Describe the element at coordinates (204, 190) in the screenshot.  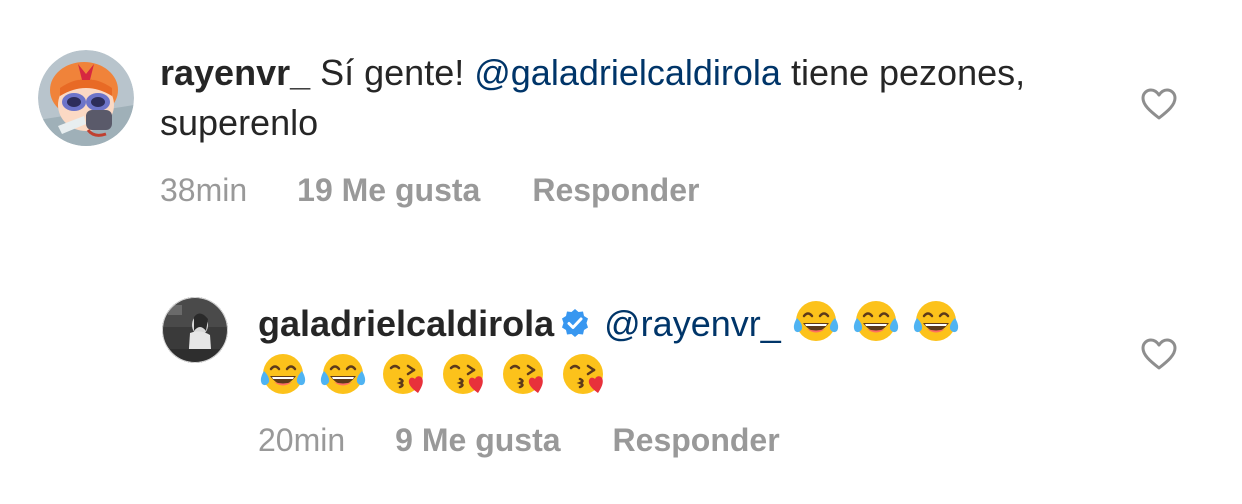
I see `timestamp: 38min` at that location.